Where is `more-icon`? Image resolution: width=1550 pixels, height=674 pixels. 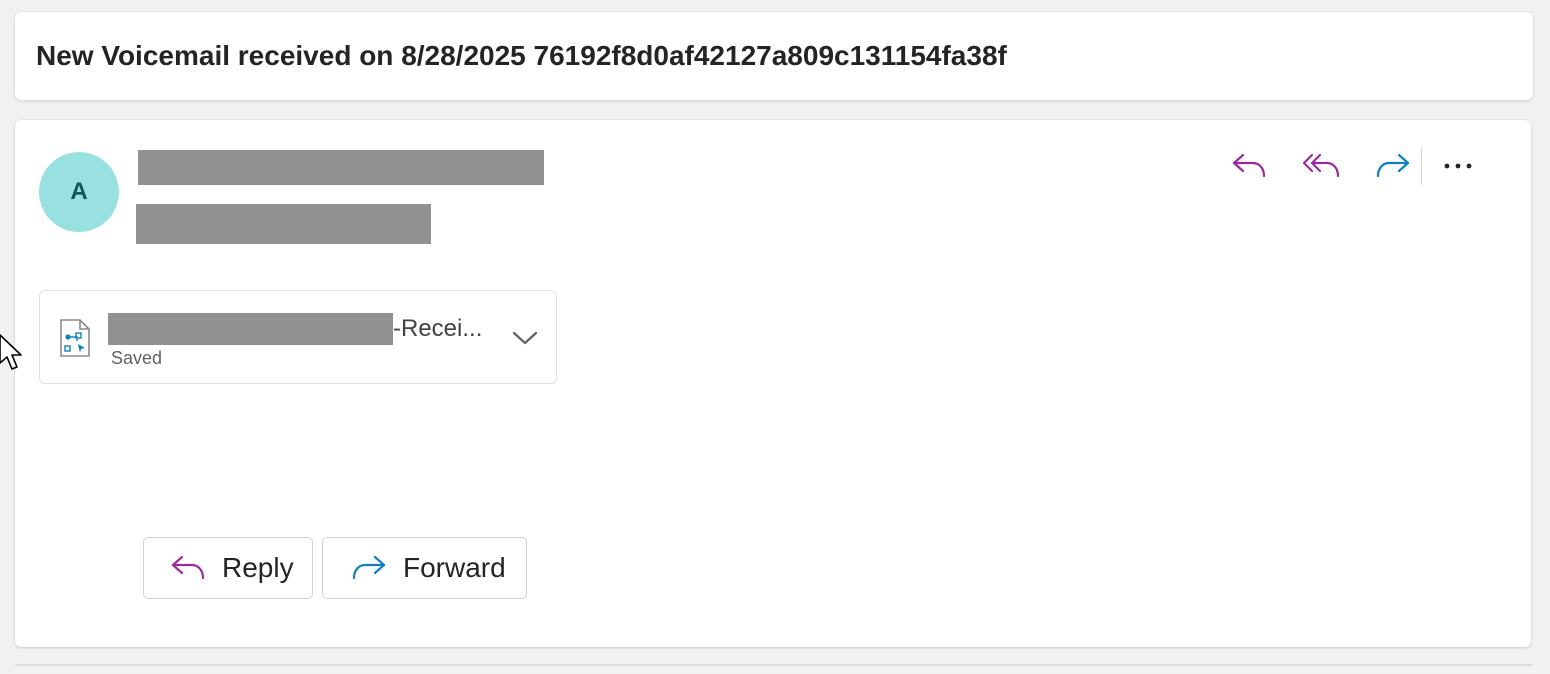 more-icon is located at coordinates (1458, 166).